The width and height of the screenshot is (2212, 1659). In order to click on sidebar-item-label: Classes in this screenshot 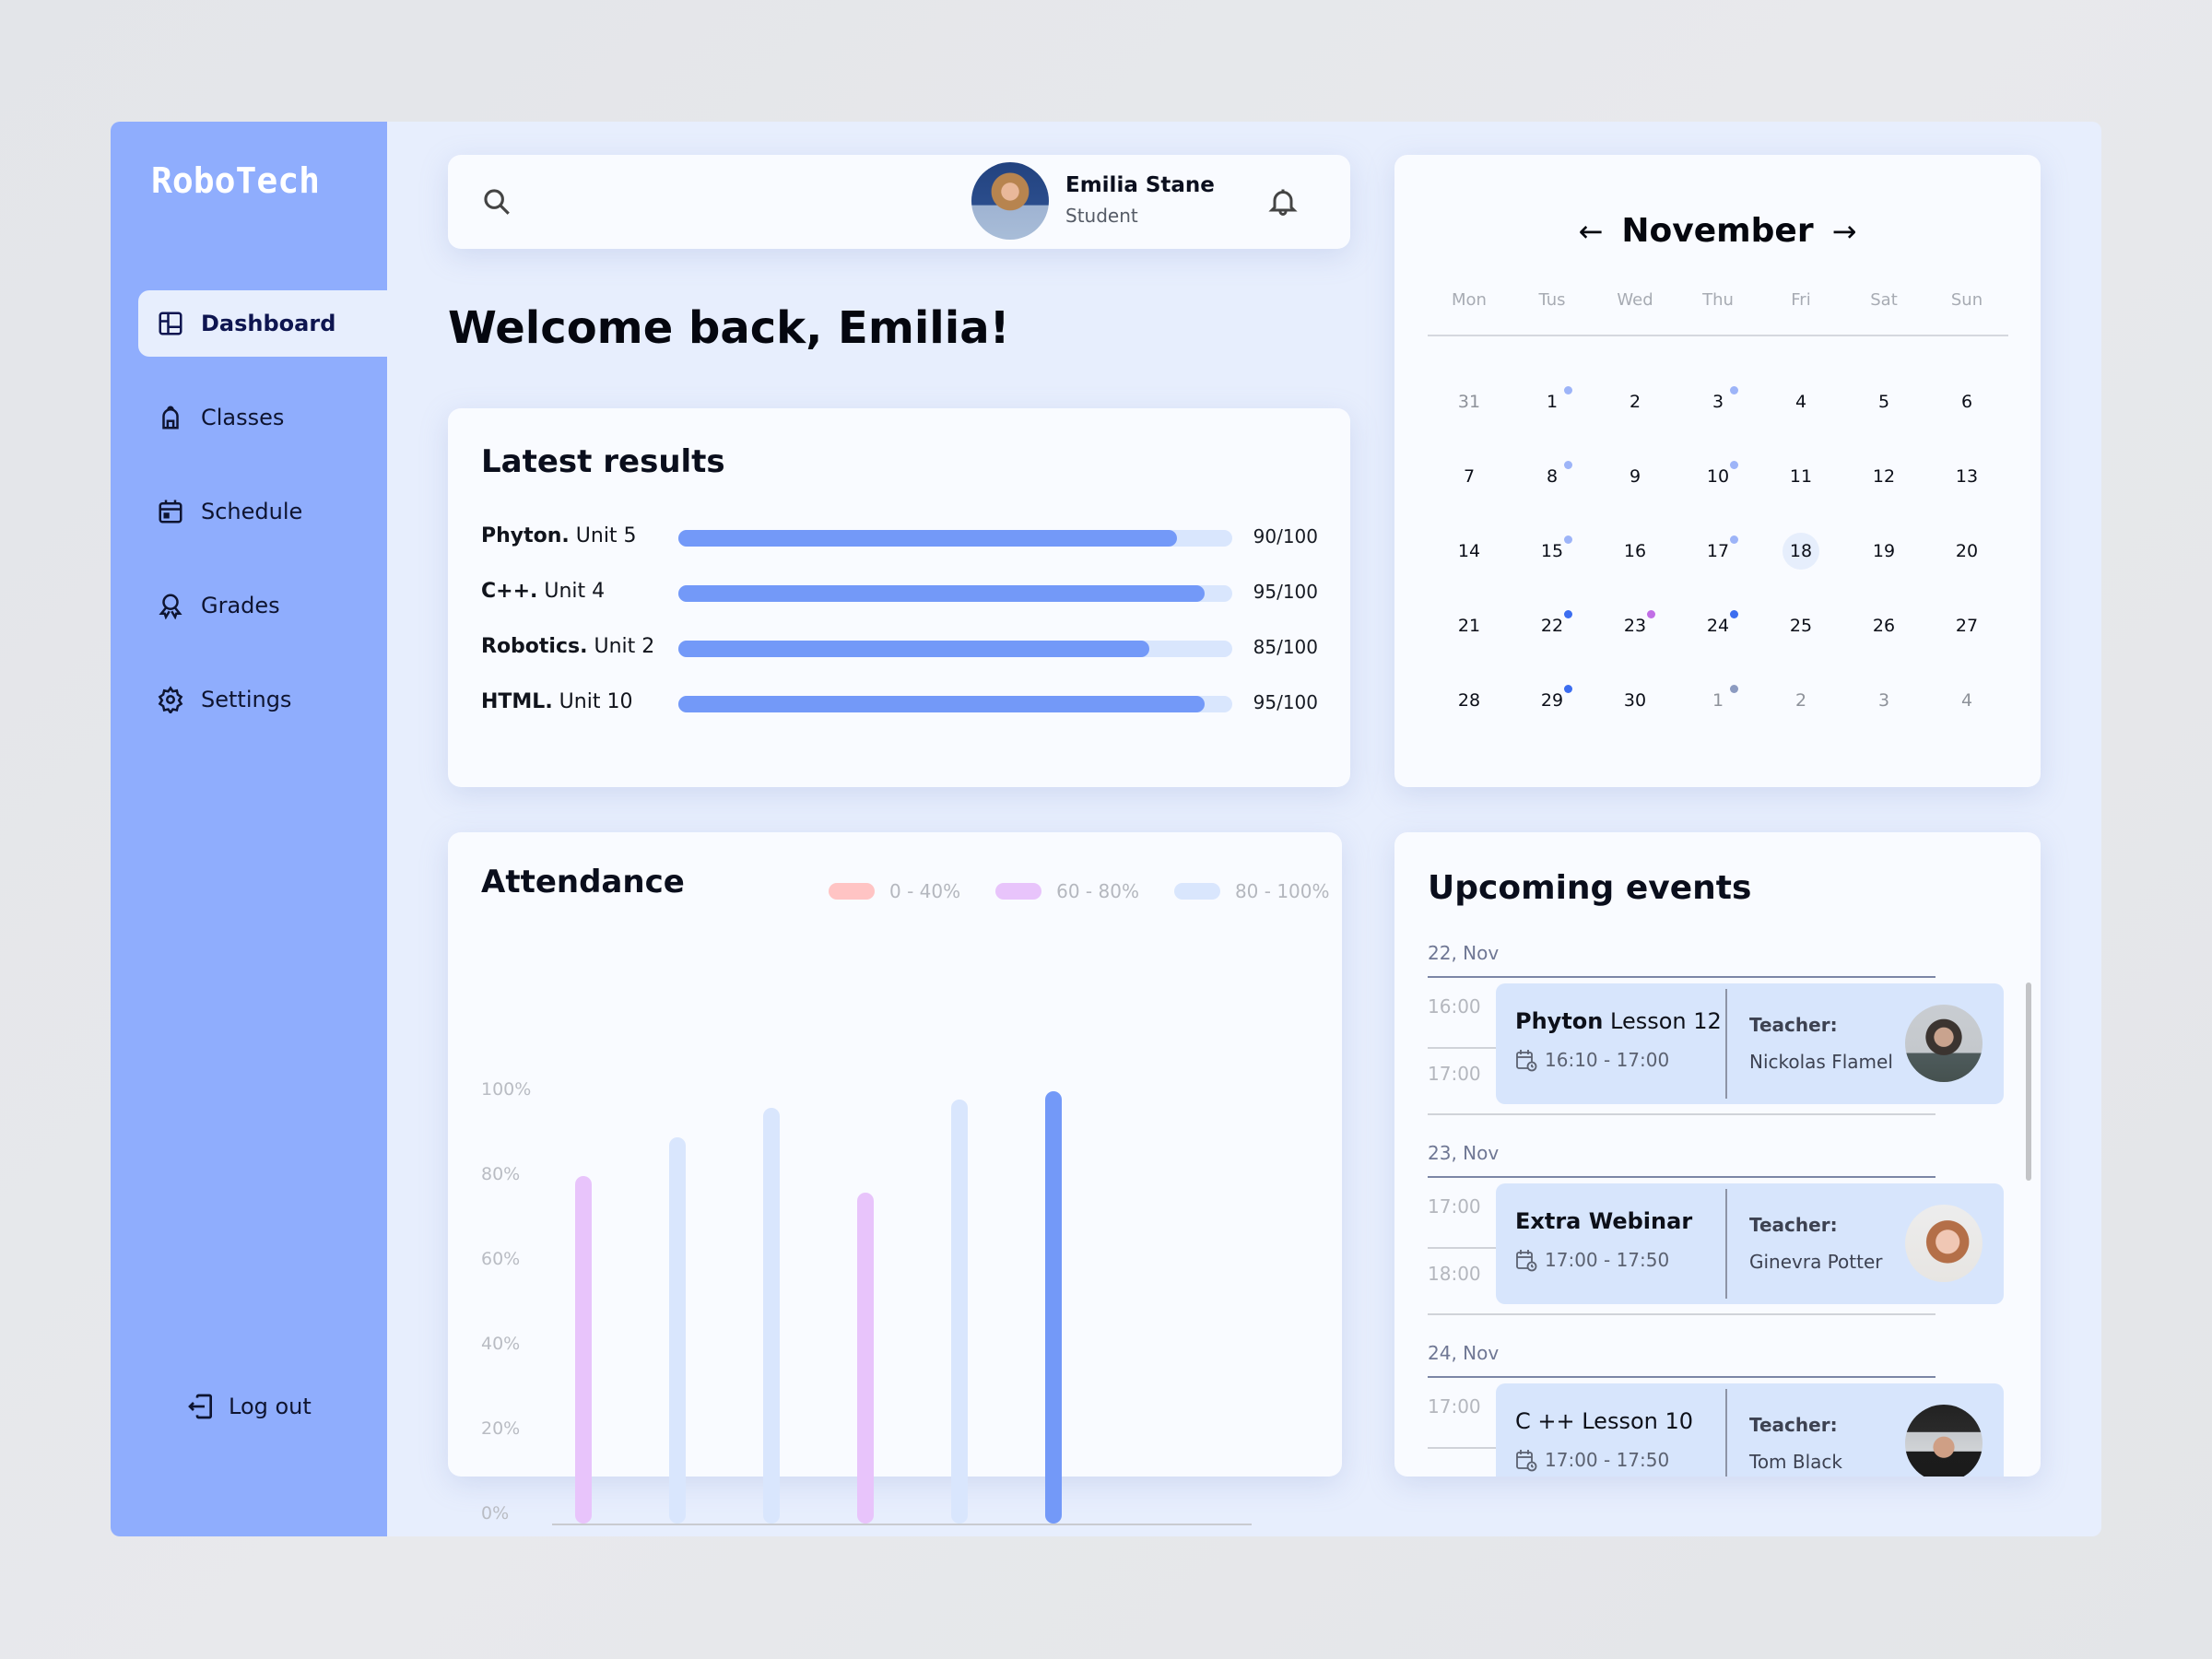, I will do `click(243, 417)`.